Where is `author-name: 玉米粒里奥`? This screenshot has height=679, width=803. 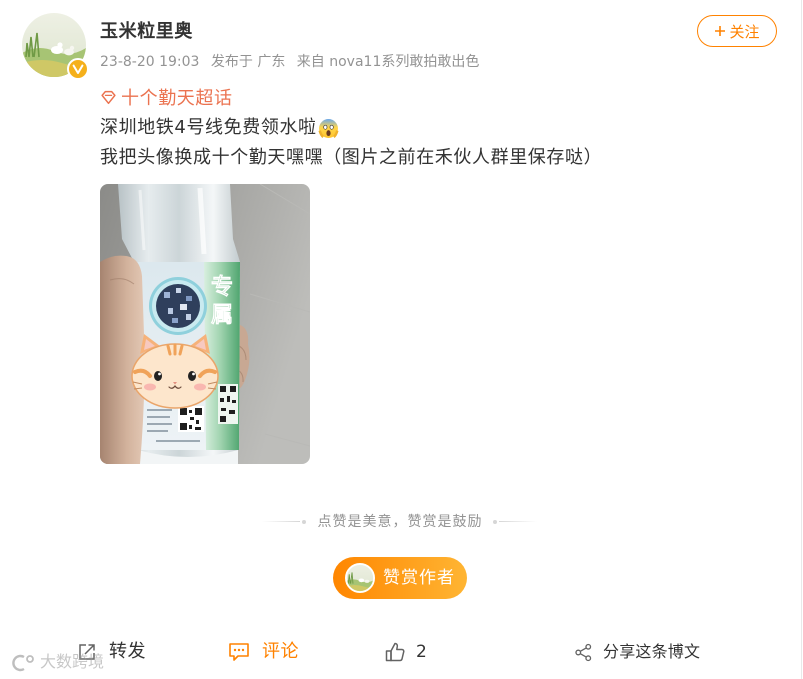
author-name: 玉米粒里奥 is located at coordinates (146, 32).